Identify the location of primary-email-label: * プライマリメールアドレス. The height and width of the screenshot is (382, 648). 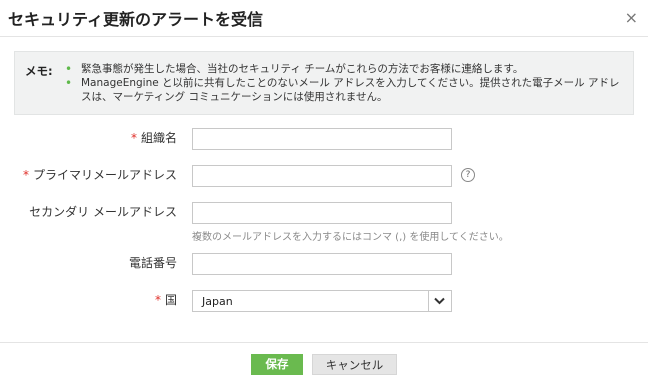
(99, 175).